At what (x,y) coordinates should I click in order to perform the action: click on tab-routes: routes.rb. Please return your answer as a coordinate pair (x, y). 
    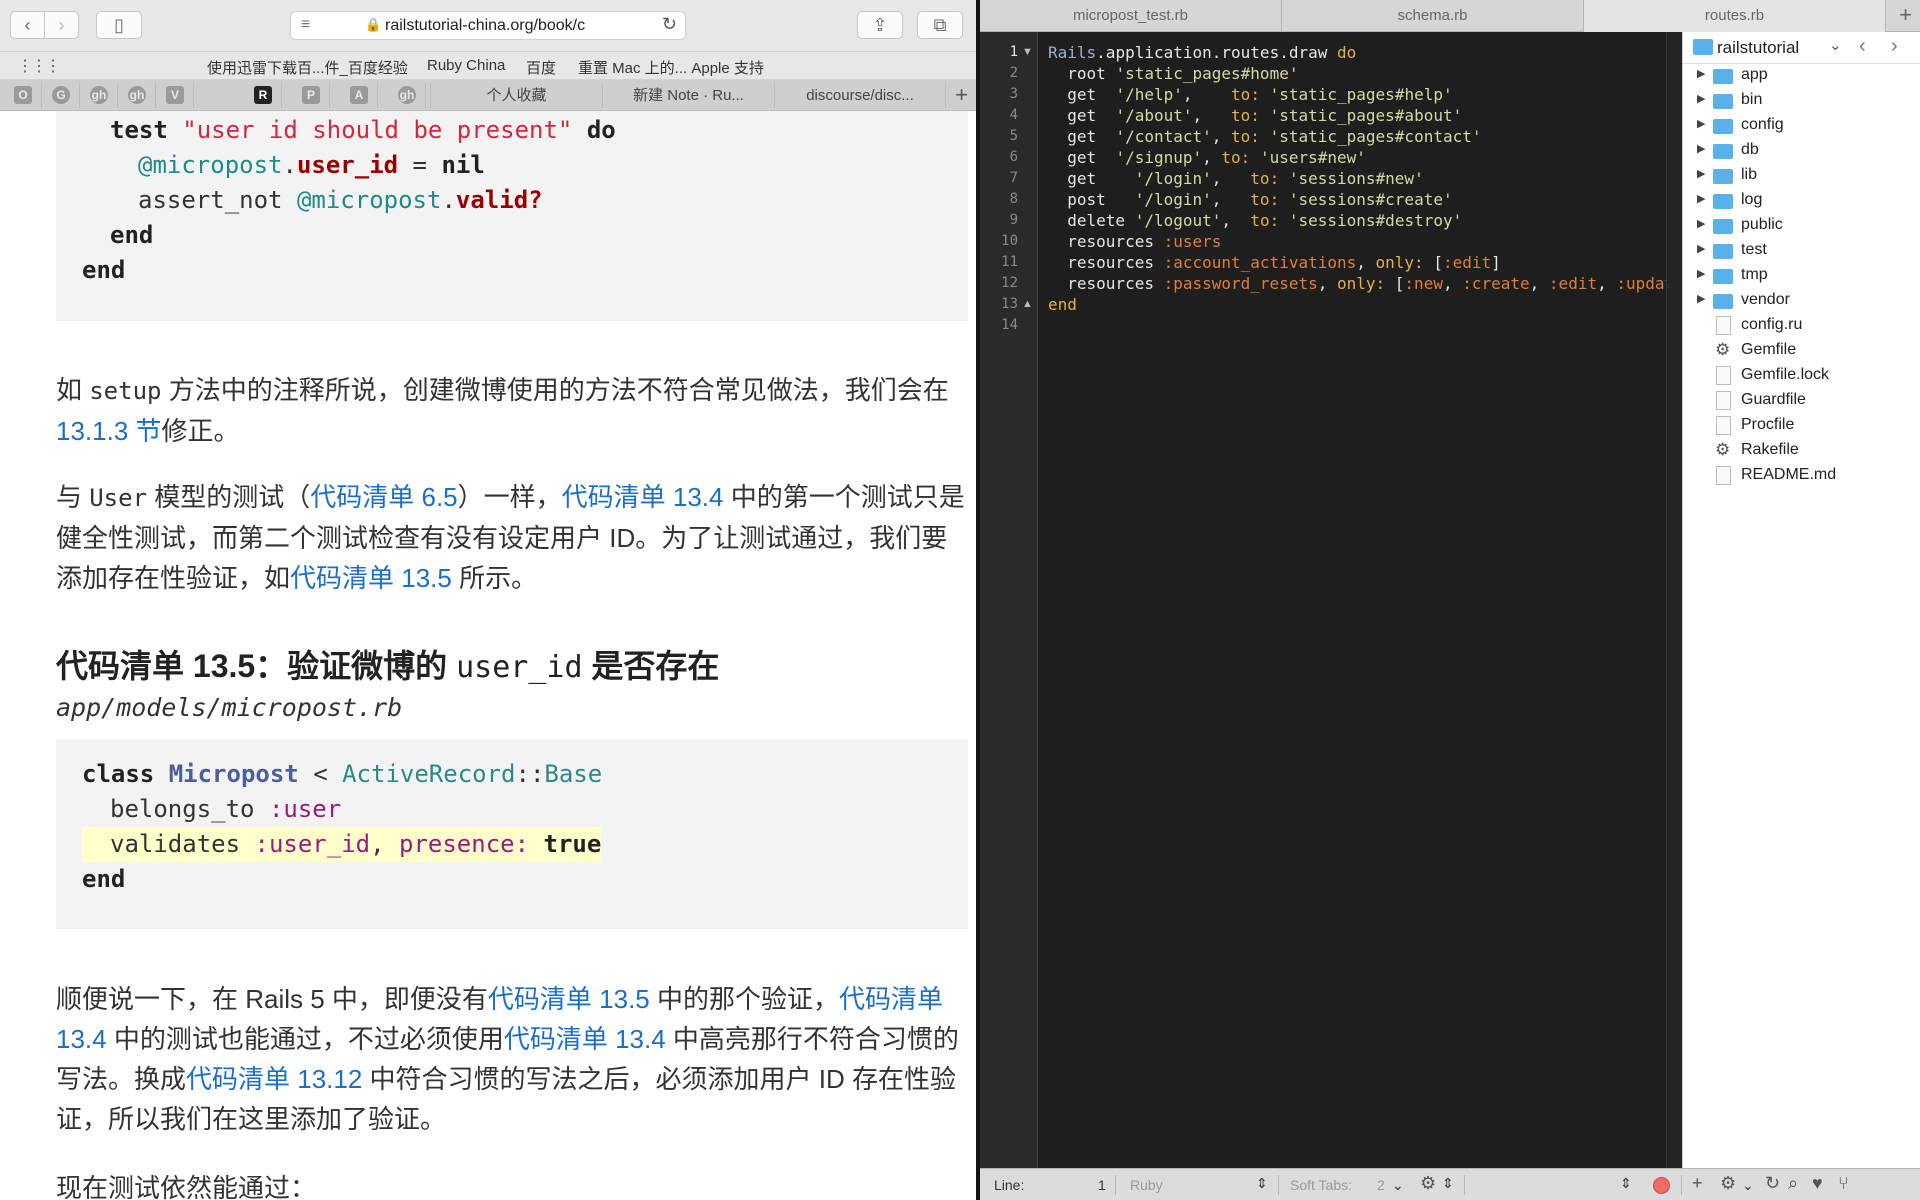
    Looking at the image, I should click on (1735, 16).